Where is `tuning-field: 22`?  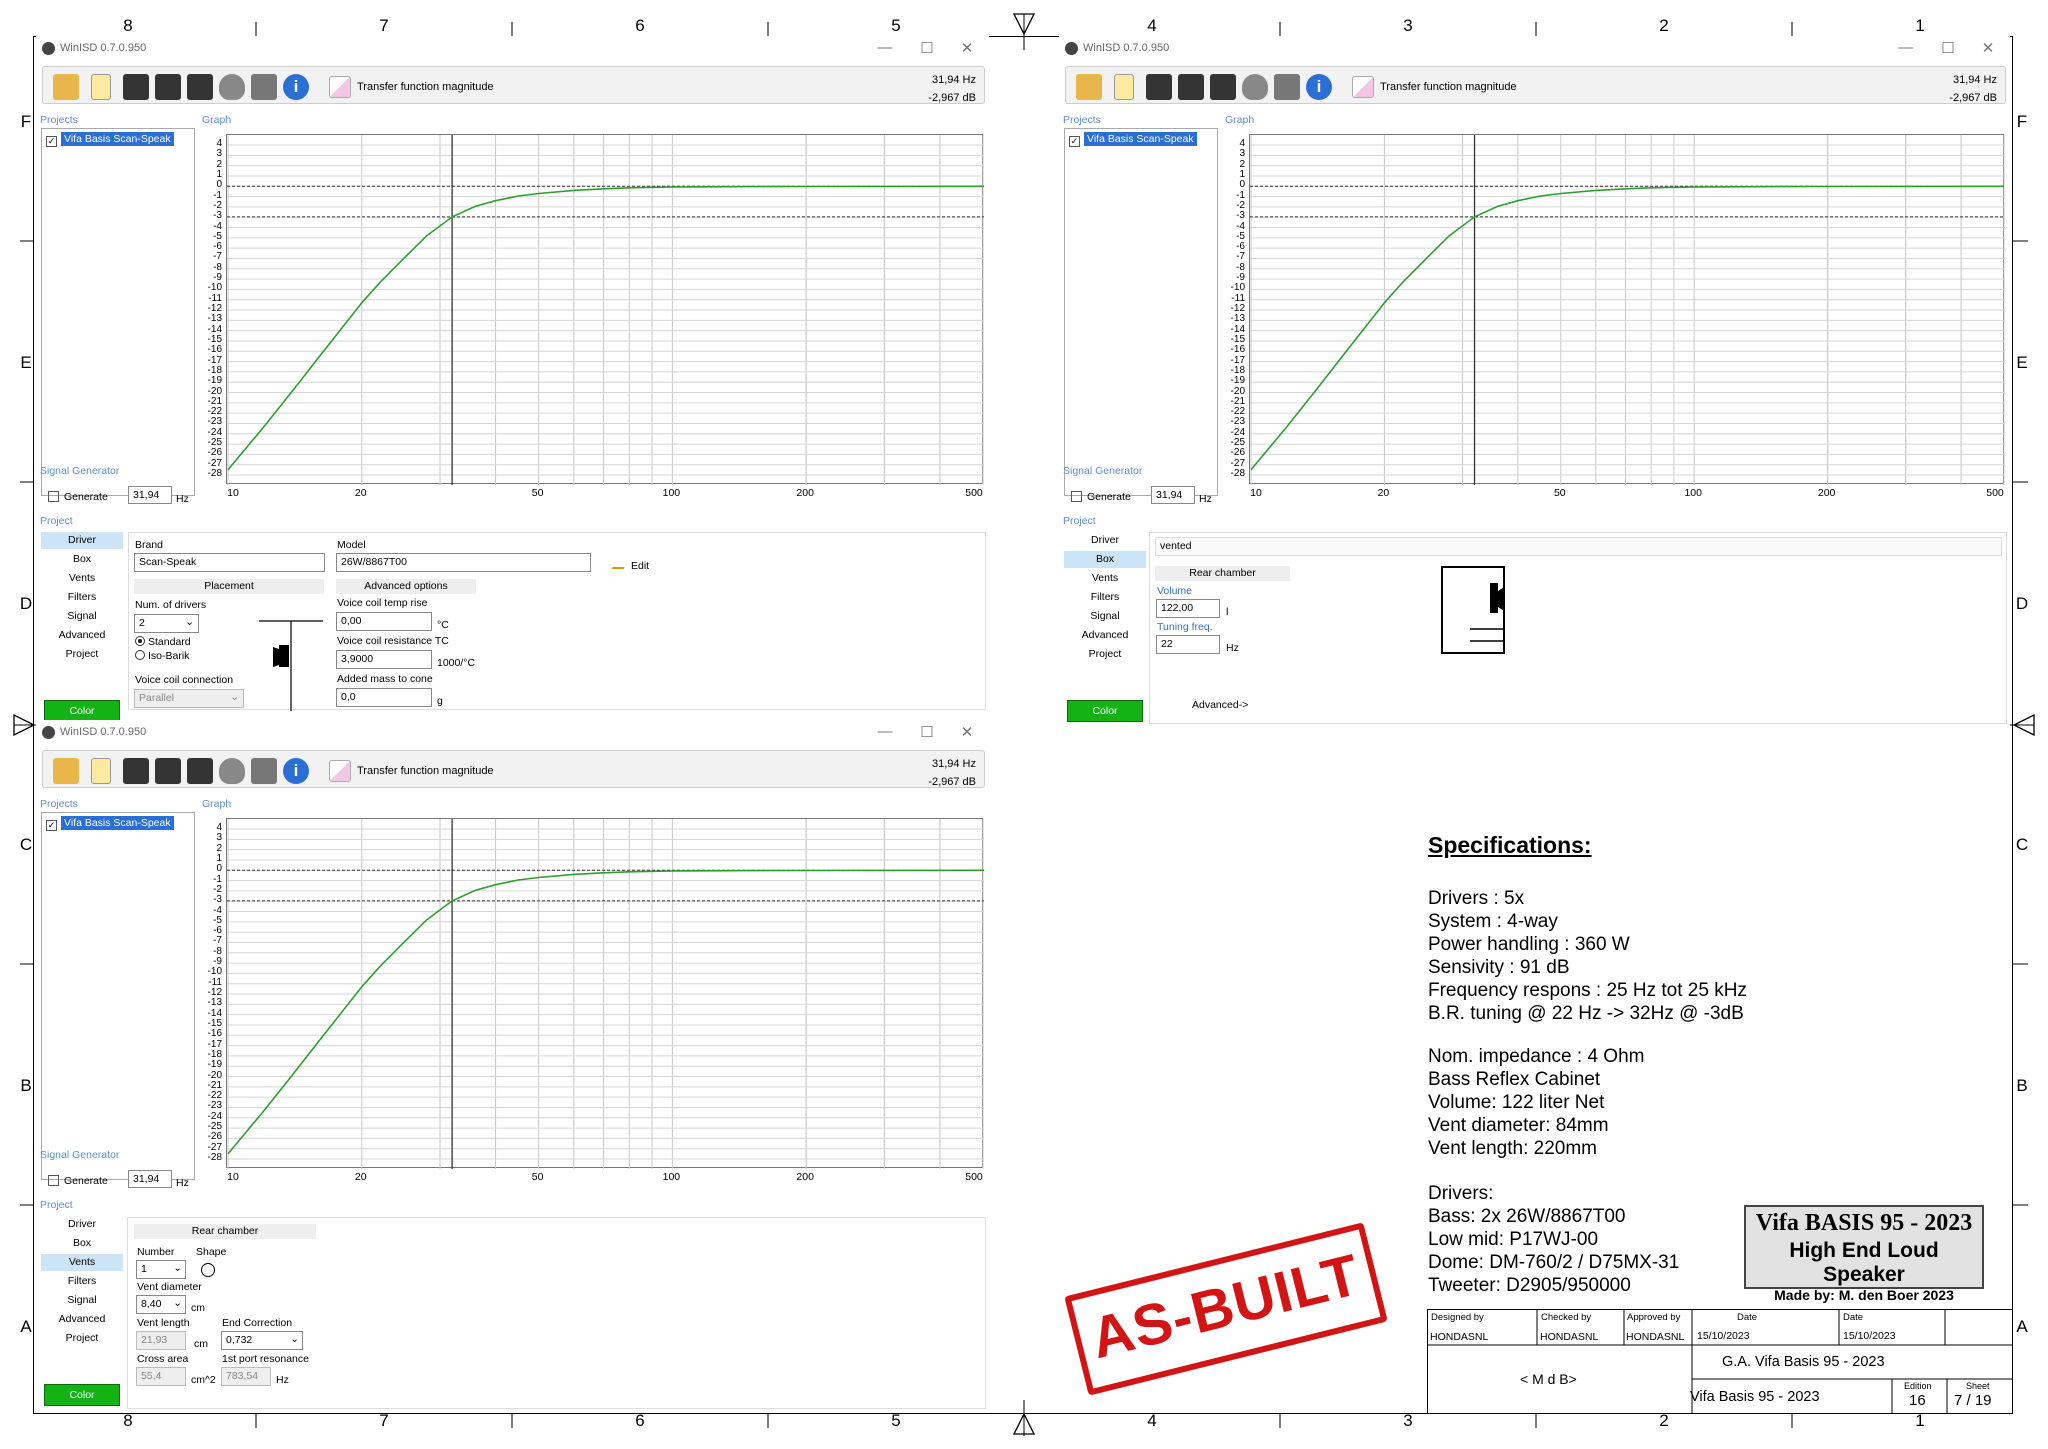 tuning-field: 22 is located at coordinates (1188, 644).